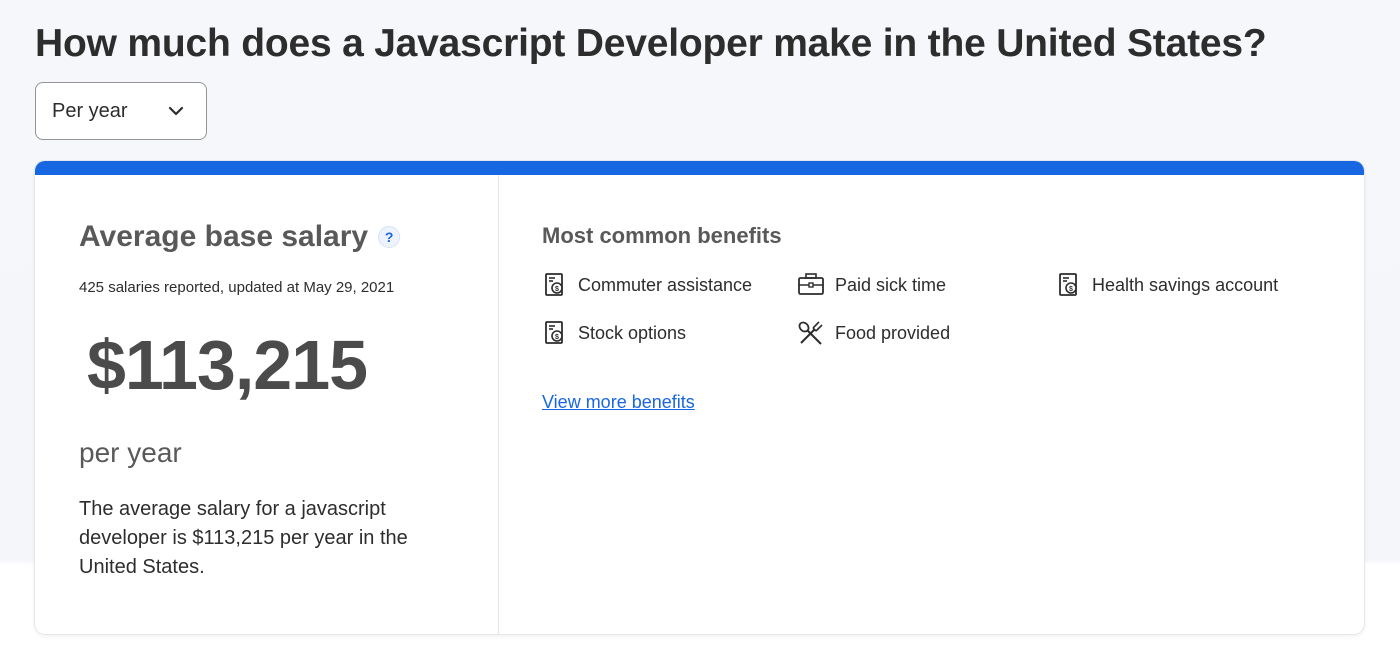  Describe the element at coordinates (662, 235) in the screenshot. I see `benefits-heading: Most common benefits` at that location.